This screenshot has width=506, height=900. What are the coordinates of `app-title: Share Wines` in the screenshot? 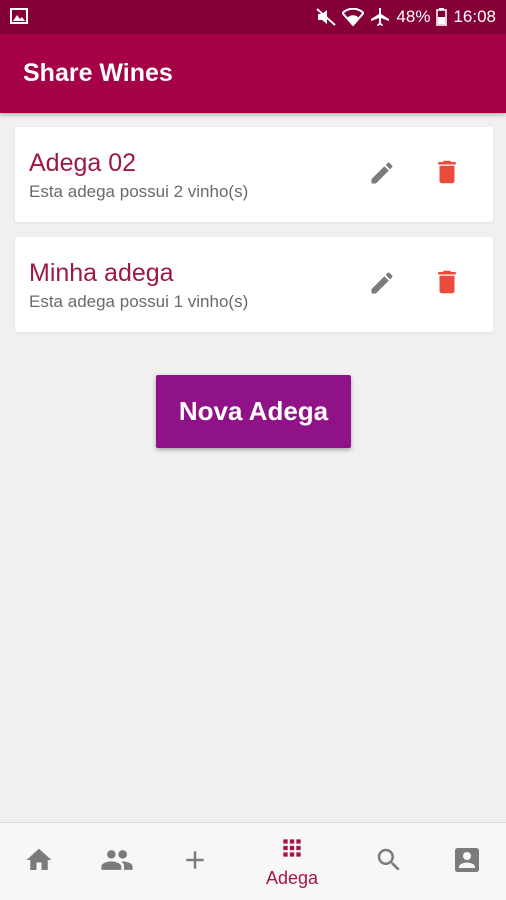 It's located at (98, 73).